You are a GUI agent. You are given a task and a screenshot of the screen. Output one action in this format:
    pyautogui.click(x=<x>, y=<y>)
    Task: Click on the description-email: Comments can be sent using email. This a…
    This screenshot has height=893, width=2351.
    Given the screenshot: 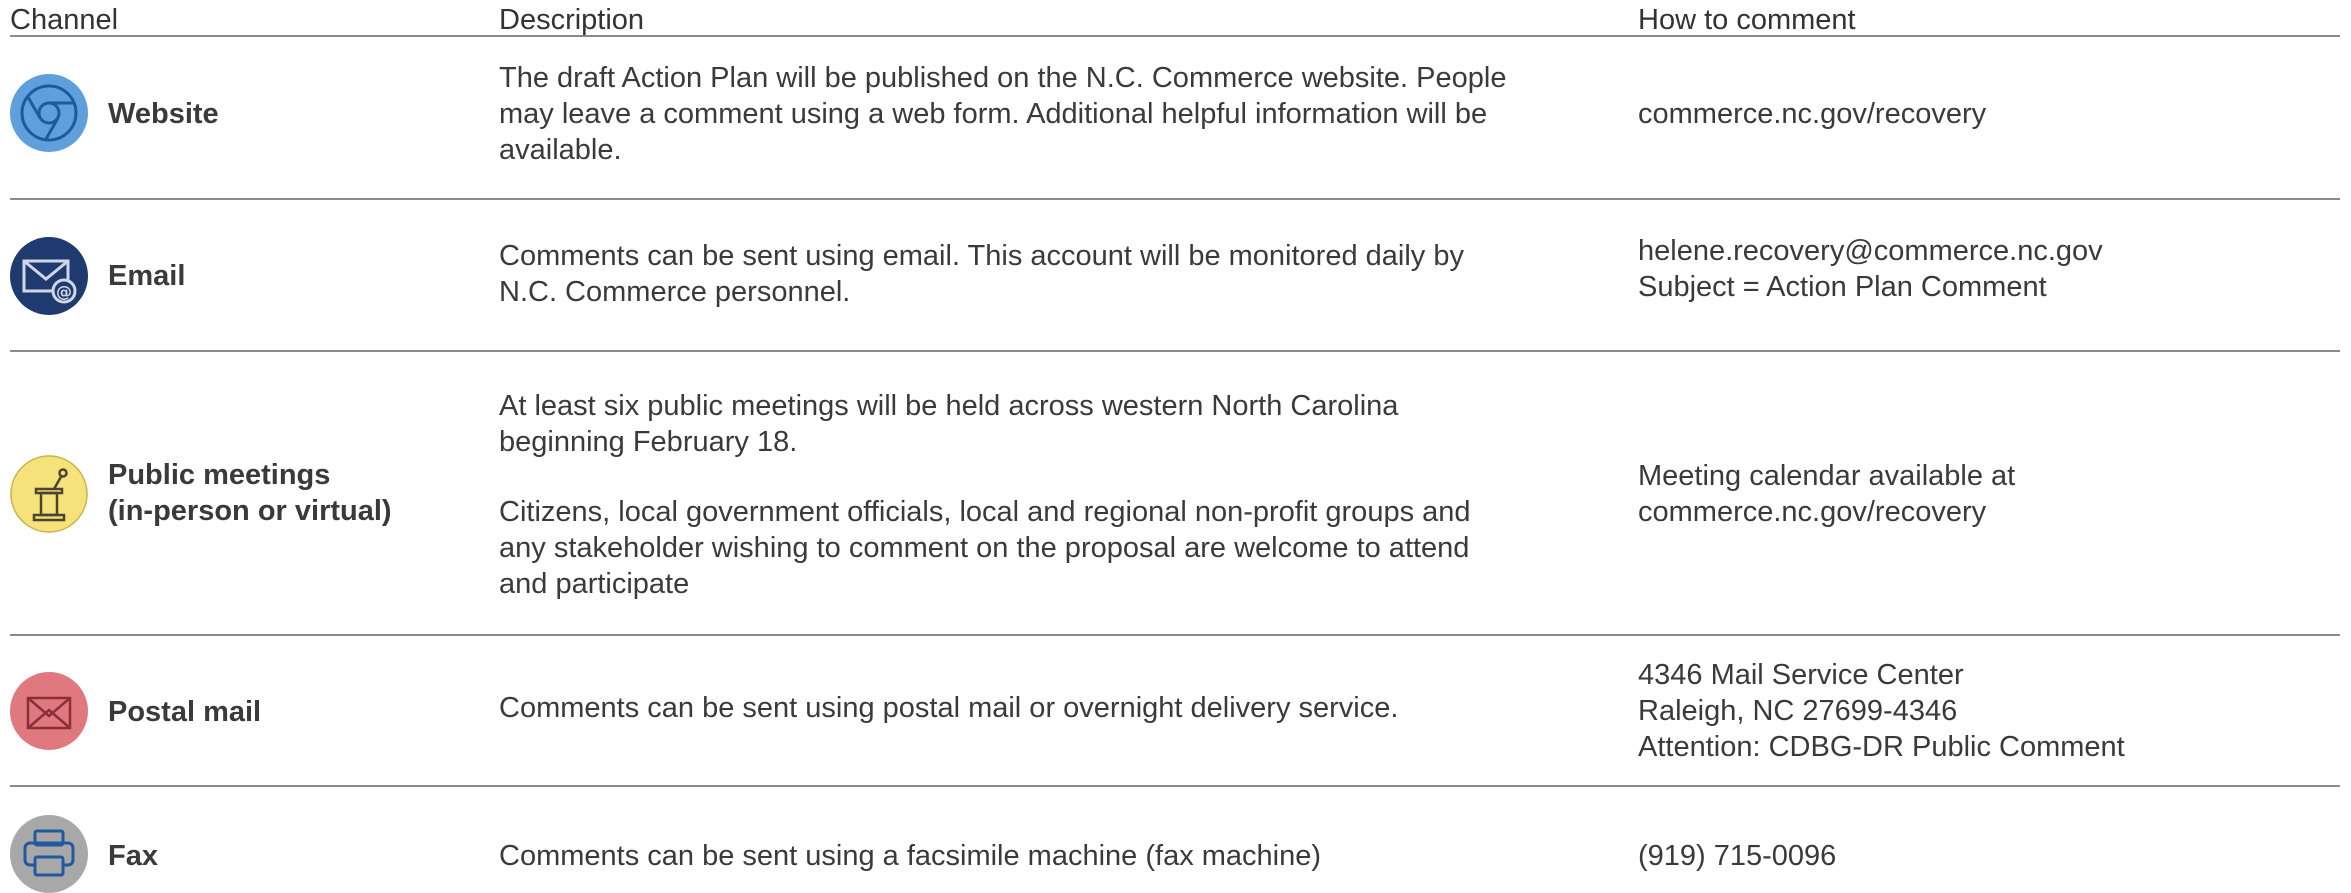 What is the action you would take?
    pyautogui.click(x=981, y=274)
    